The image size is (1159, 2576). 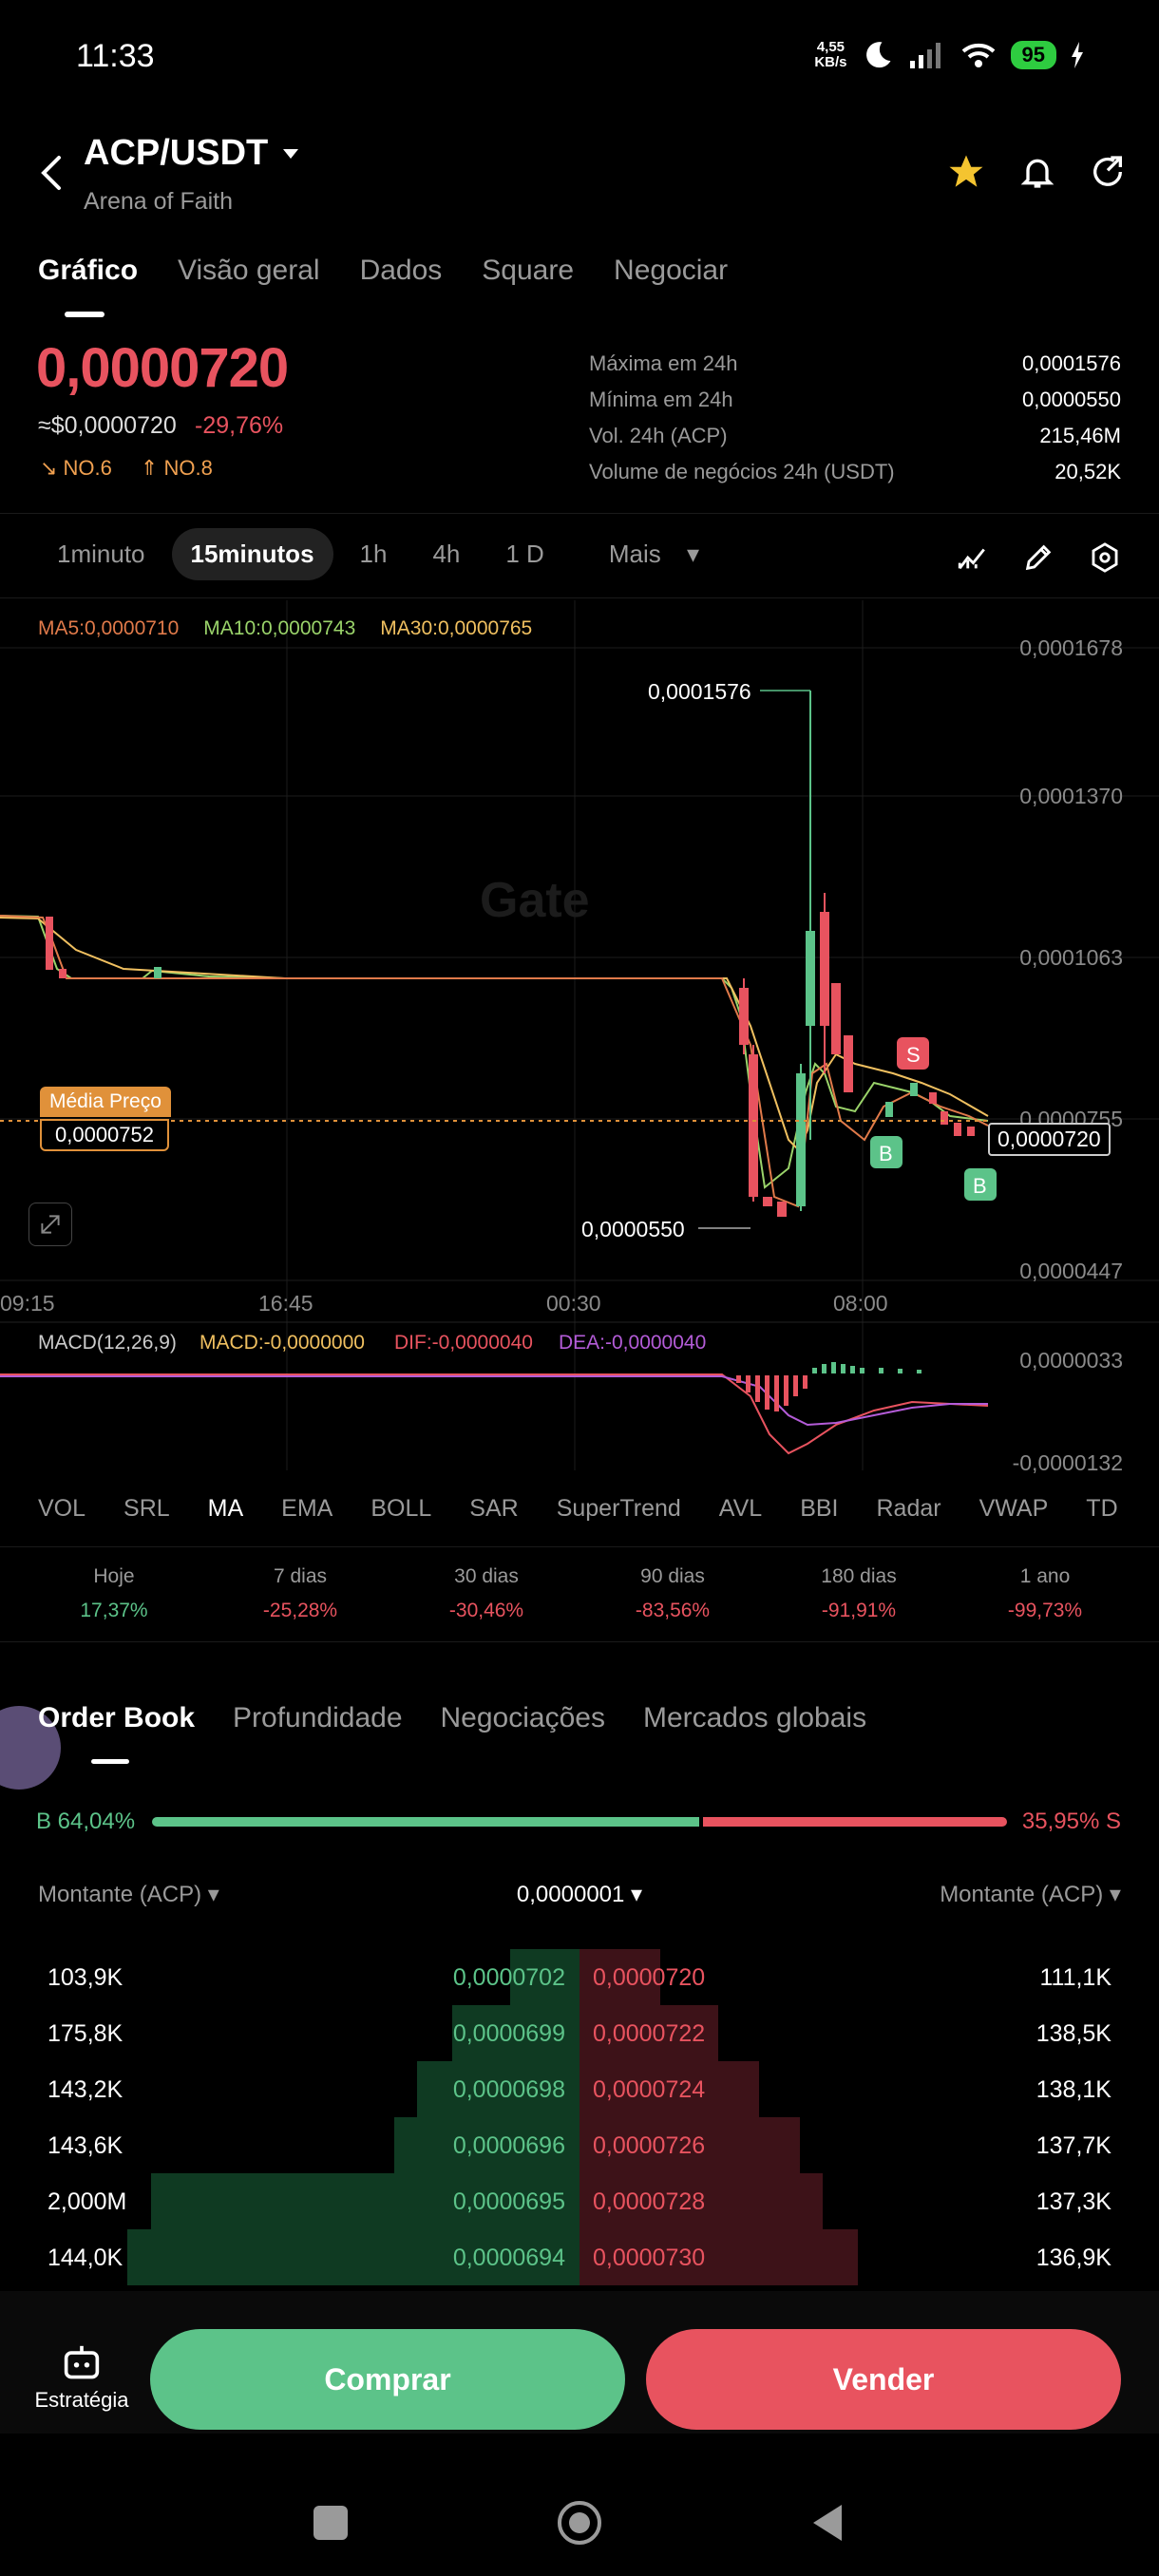 What do you see at coordinates (226, 1509) in the screenshot?
I see `ind-ma: MA` at bounding box center [226, 1509].